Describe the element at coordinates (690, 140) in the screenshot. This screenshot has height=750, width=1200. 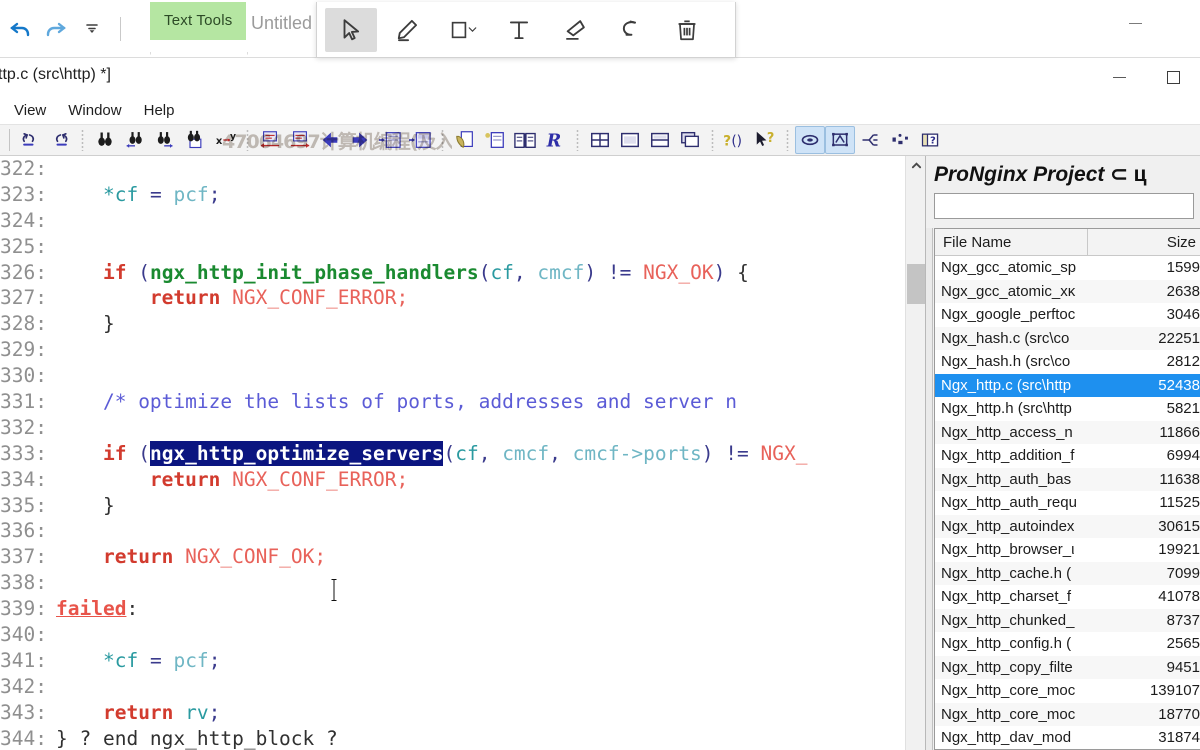
I see `cascade-icon` at that location.